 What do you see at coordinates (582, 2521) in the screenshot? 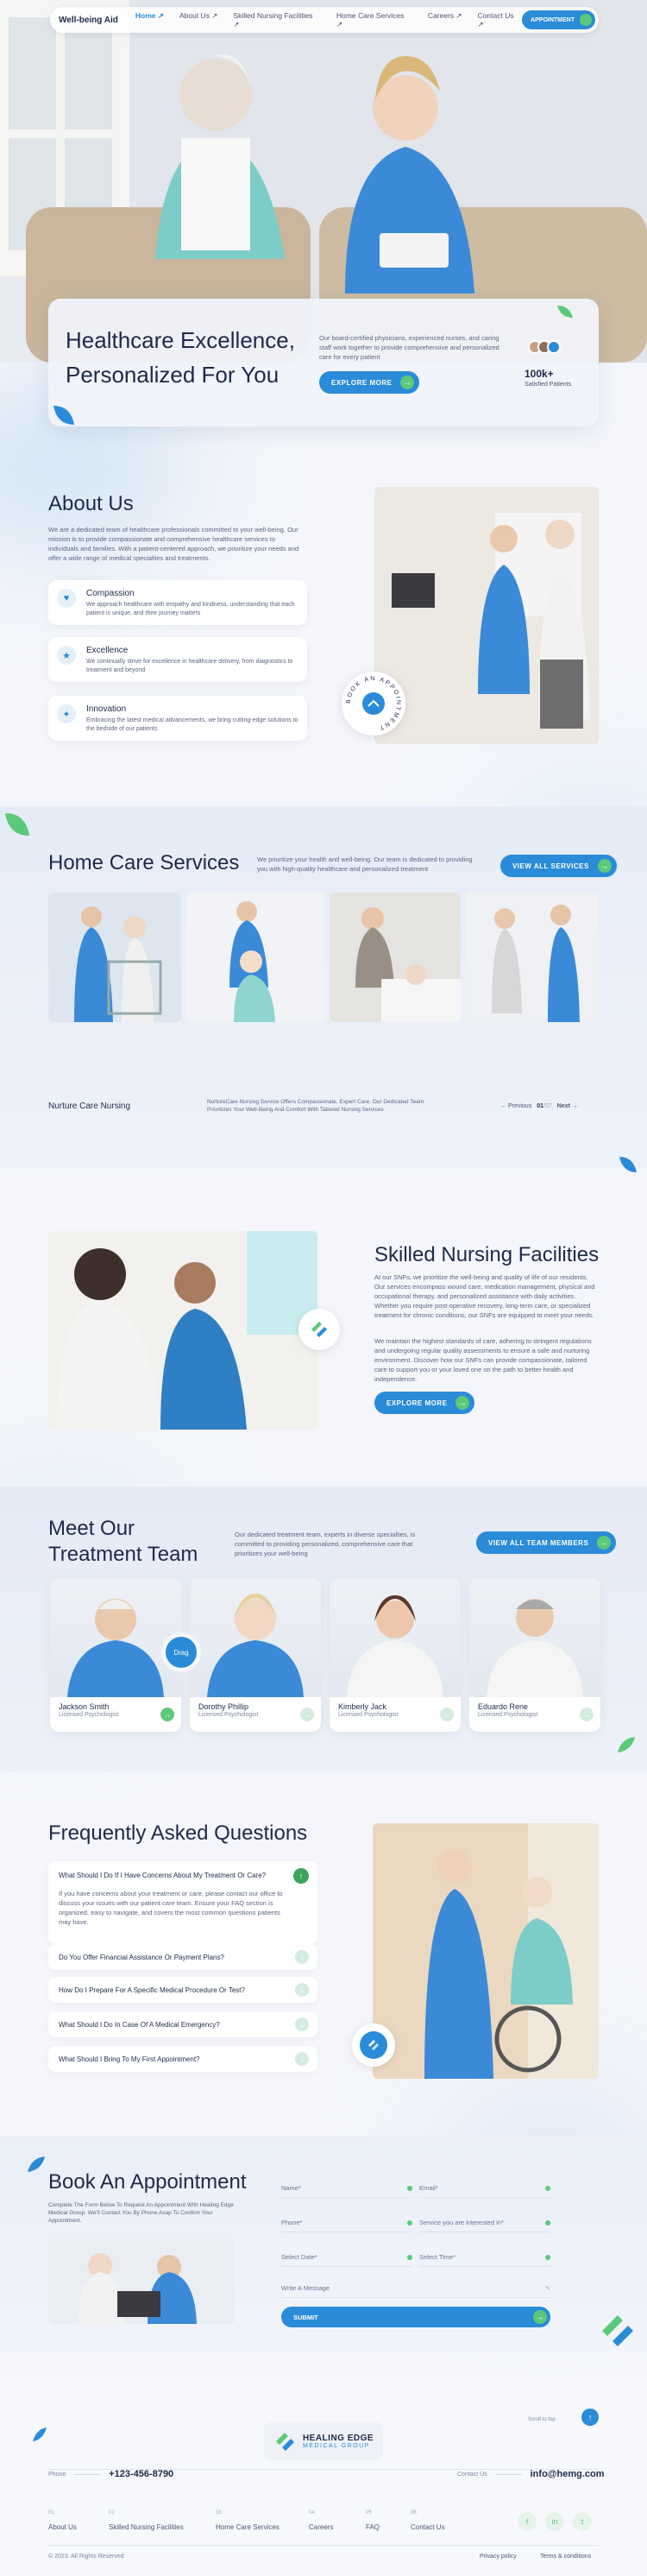
I see `twitter-icon: t` at bounding box center [582, 2521].